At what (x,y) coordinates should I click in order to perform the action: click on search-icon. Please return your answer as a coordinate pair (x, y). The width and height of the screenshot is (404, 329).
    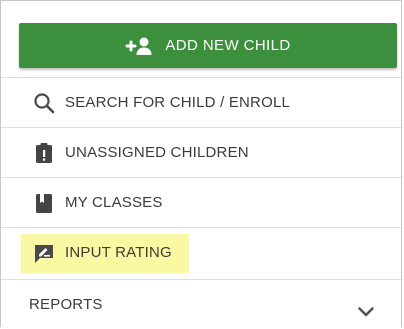
    Looking at the image, I should click on (44, 102).